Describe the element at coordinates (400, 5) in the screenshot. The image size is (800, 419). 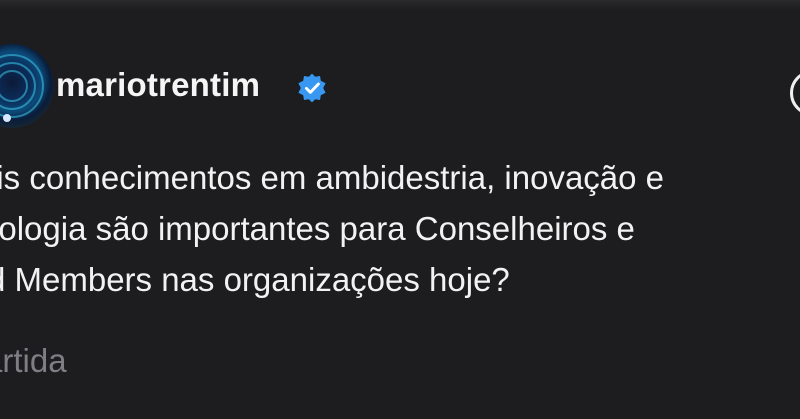
I see `top-edge-shadow` at that location.